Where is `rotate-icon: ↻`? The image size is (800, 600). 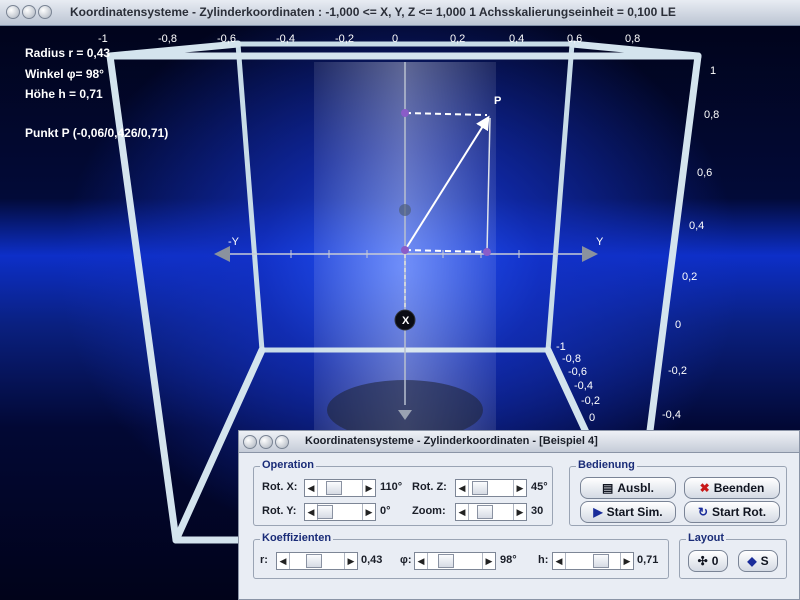 rotate-icon: ↻ is located at coordinates (703, 512).